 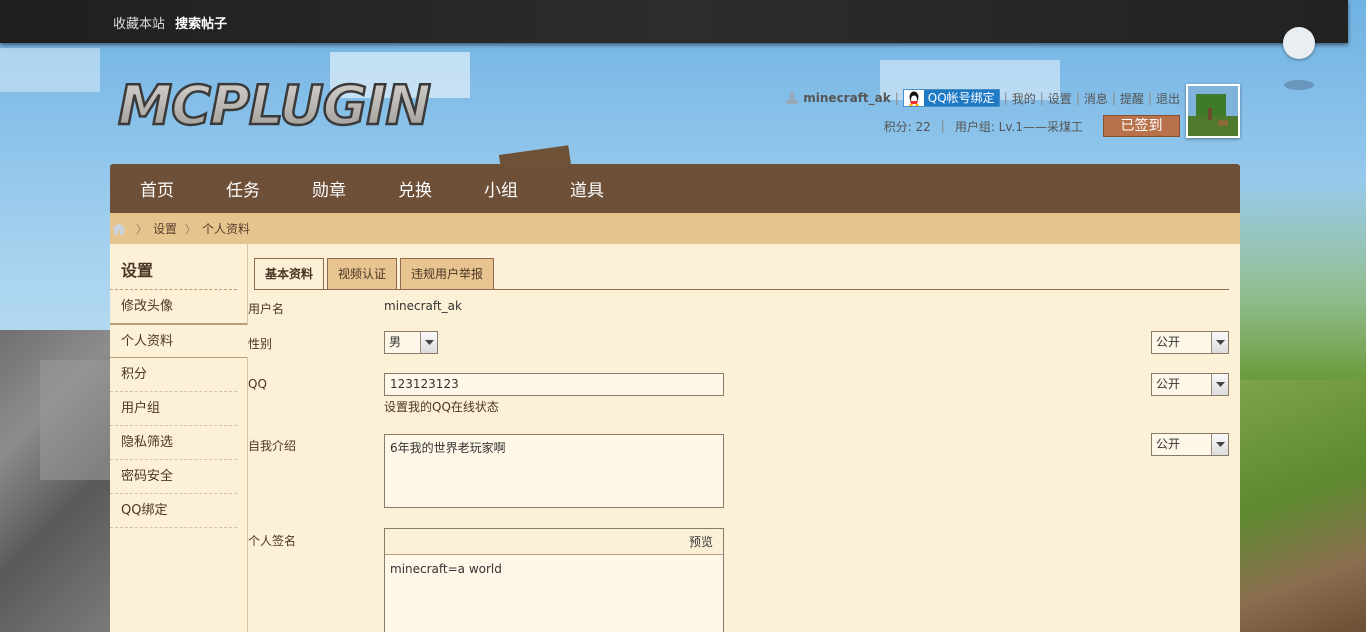 I want to click on signature-textarea: minecraft=a world, so click(x=554, y=569).